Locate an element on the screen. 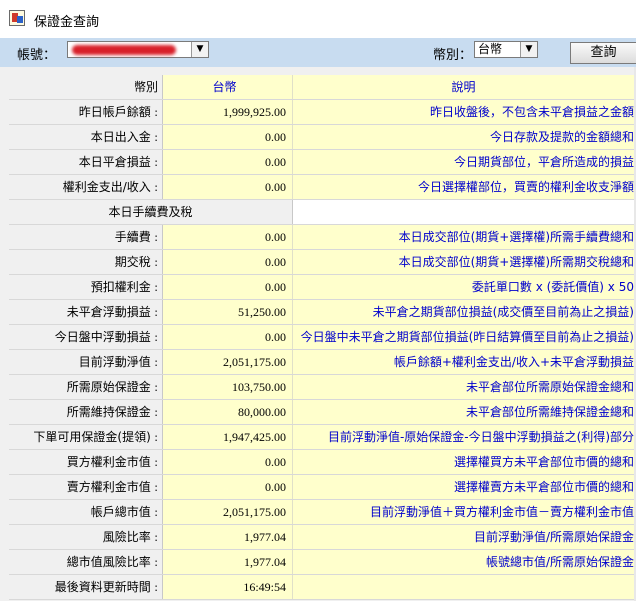 This screenshot has height=601, width=636. row-description: 選擇權賣方未平倉部位市價的總和 is located at coordinates (464, 487).